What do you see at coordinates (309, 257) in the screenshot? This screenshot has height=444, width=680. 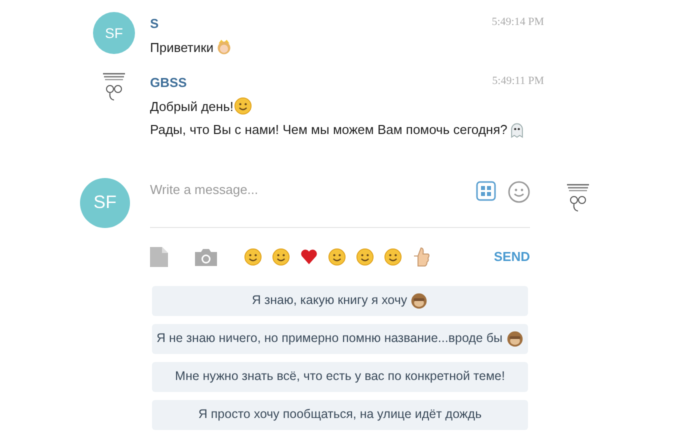 I see `heart-icon` at bounding box center [309, 257].